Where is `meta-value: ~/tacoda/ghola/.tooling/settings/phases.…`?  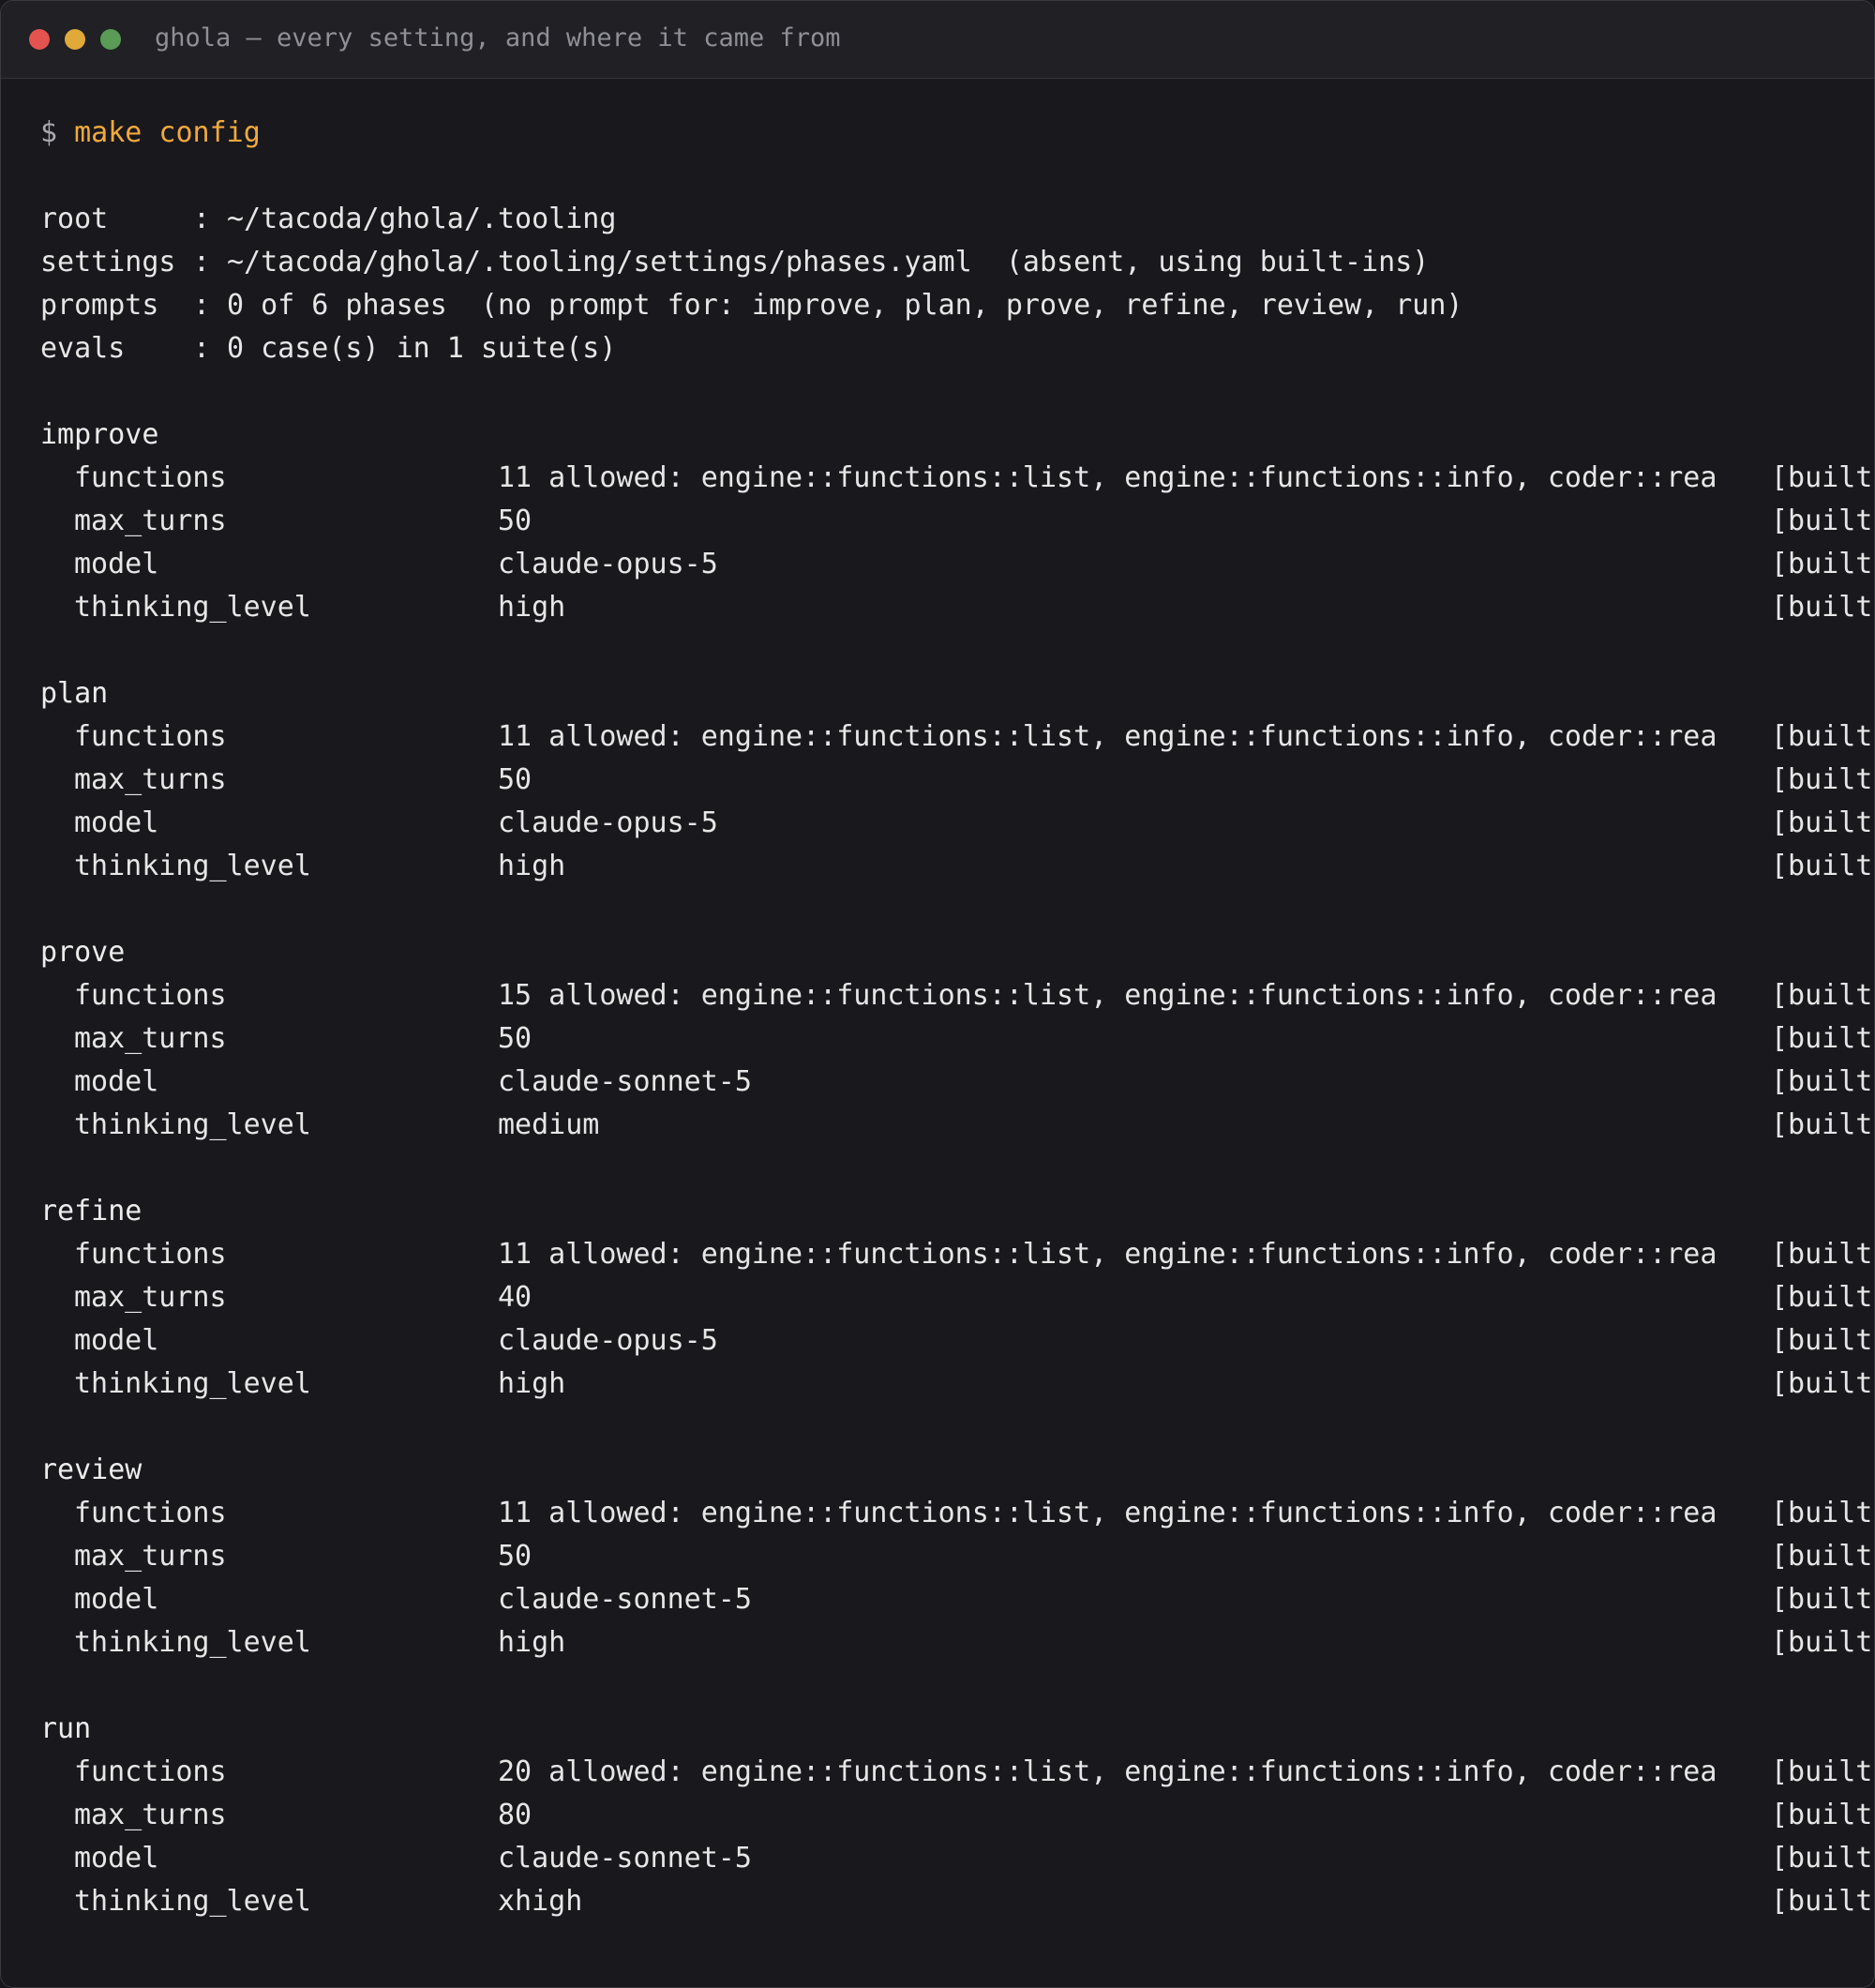
meta-value: ~/tacoda/ghola/.tooling/settings/phases.… is located at coordinates (828, 262).